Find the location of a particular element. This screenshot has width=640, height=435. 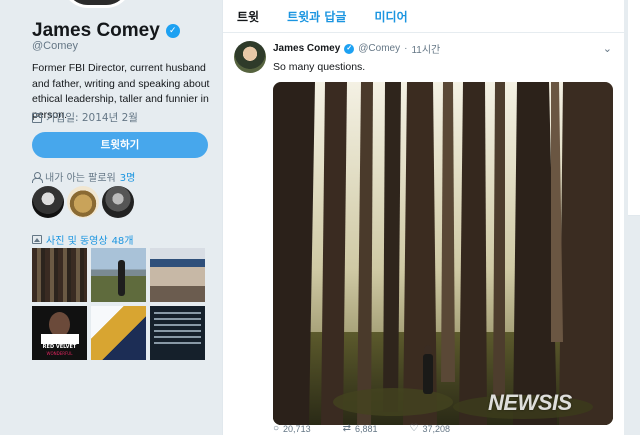

profile-avatar is located at coordinates (97, 4).